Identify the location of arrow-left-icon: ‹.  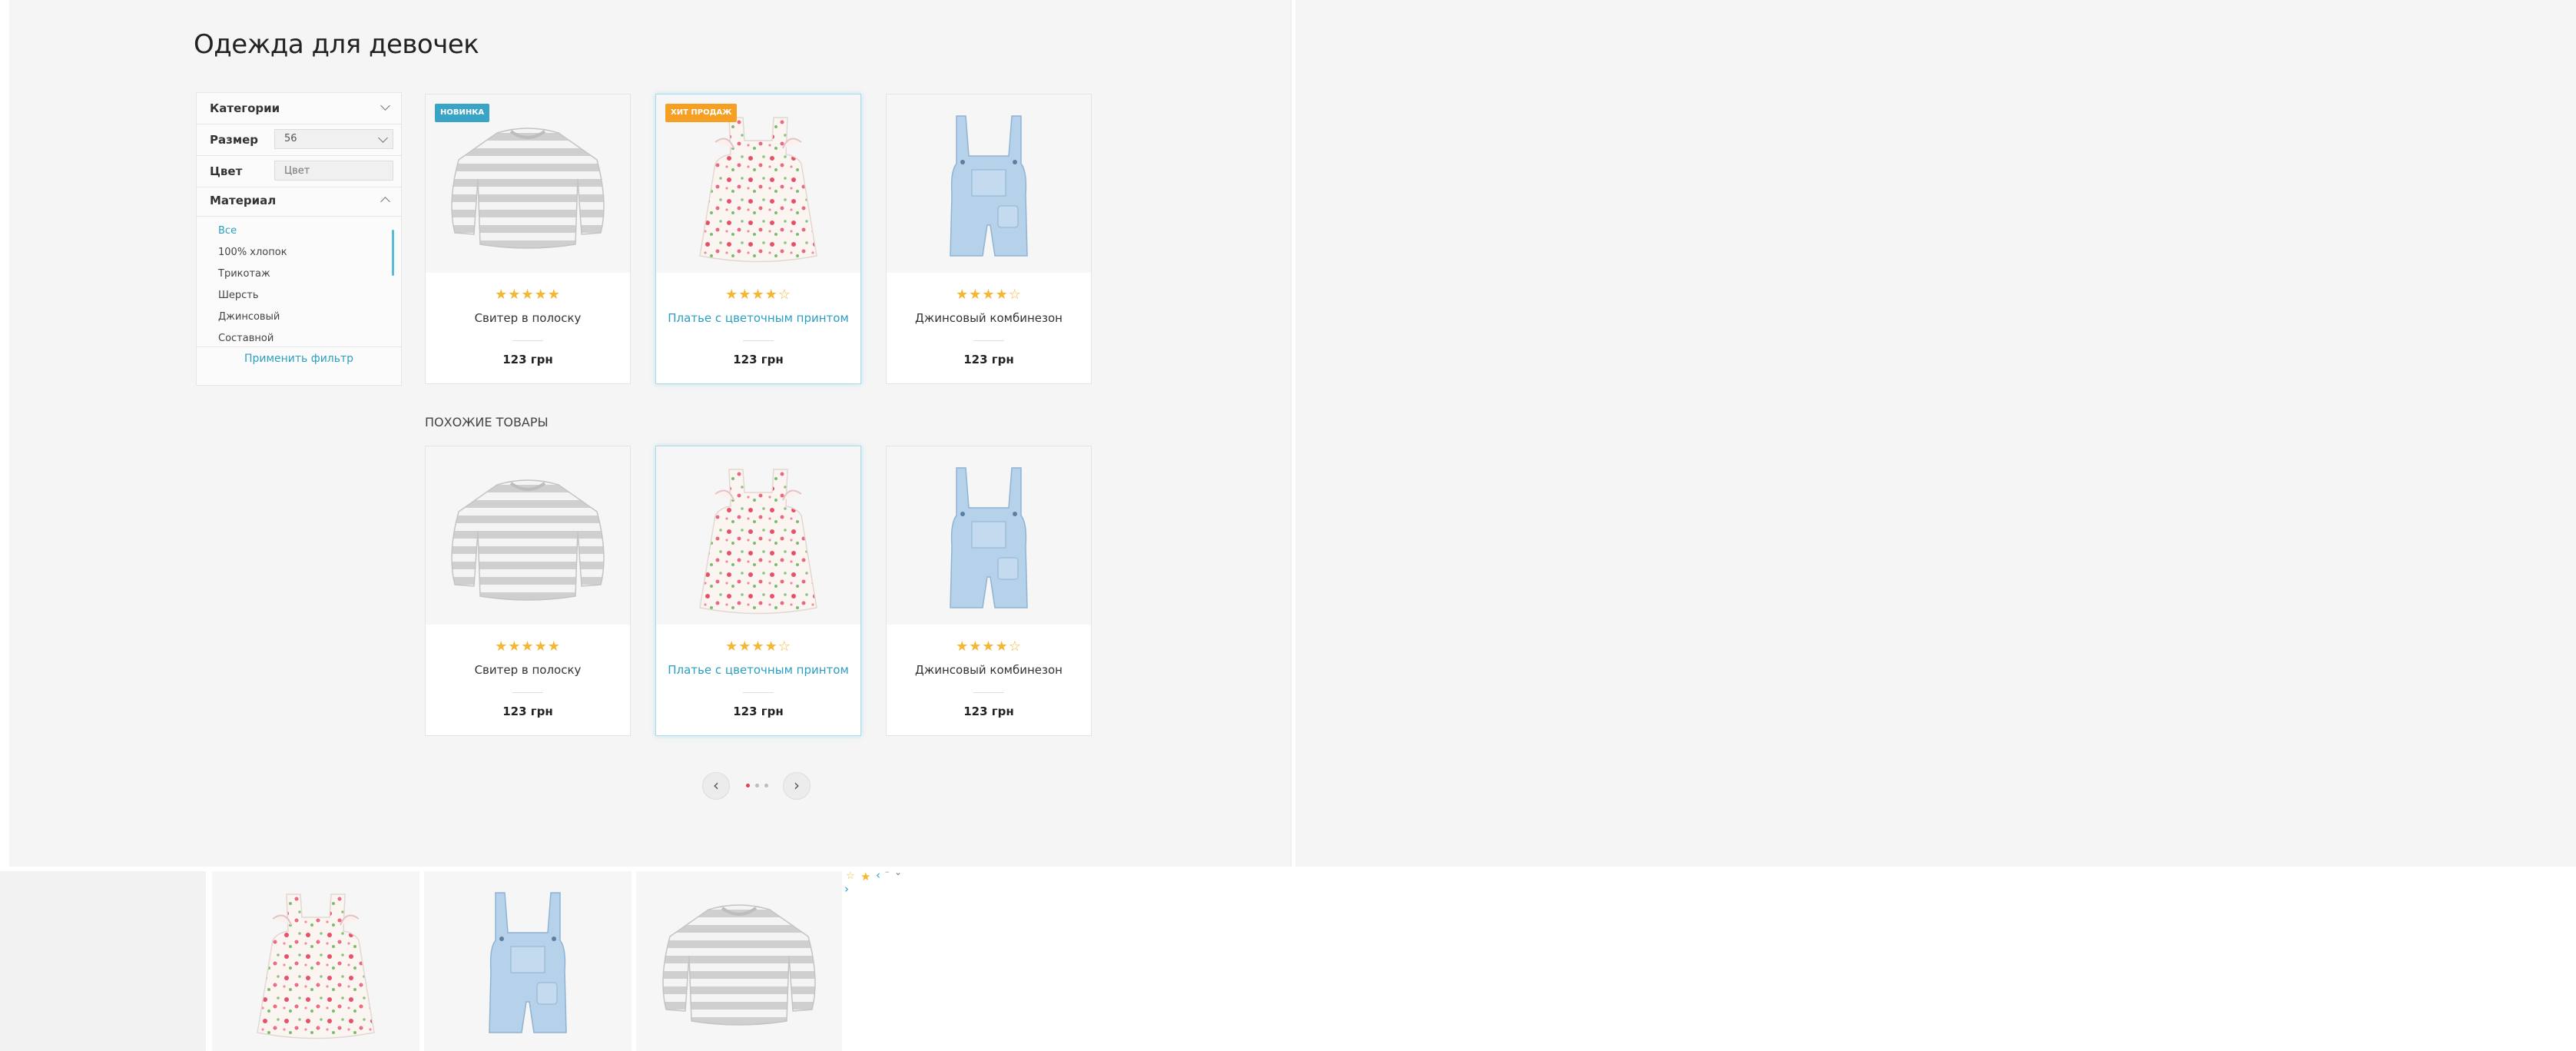
(878, 875).